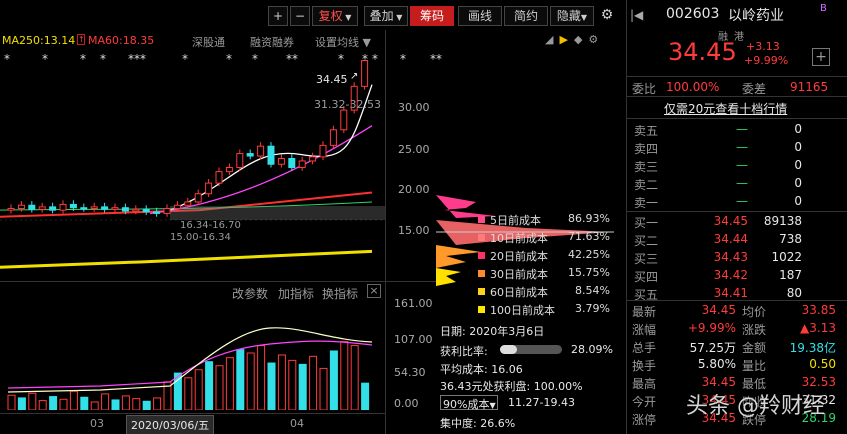 The width and height of the screenshot is (847, 434). What do you see at coordinates (589, 254) in the screenshot?
I see `legend-pct: 42.25%` at bounding box center [589, 254].